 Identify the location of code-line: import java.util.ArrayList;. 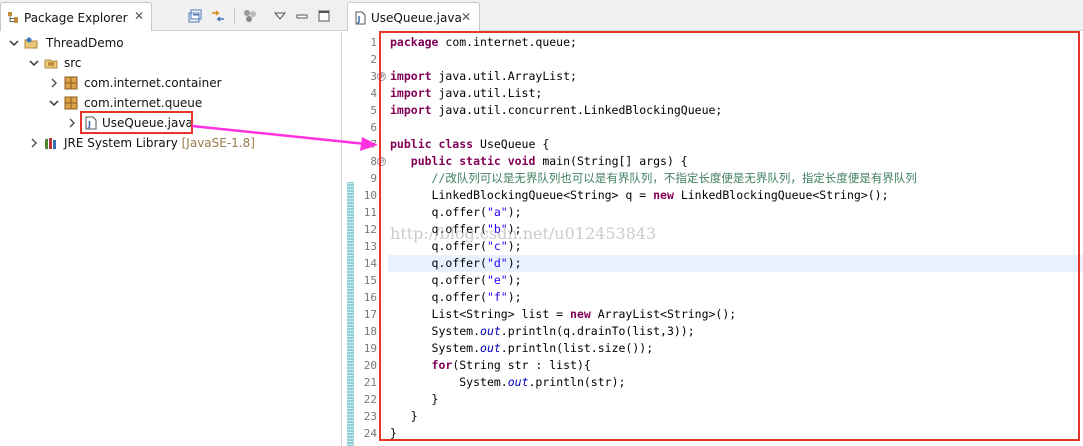
(483, 76).